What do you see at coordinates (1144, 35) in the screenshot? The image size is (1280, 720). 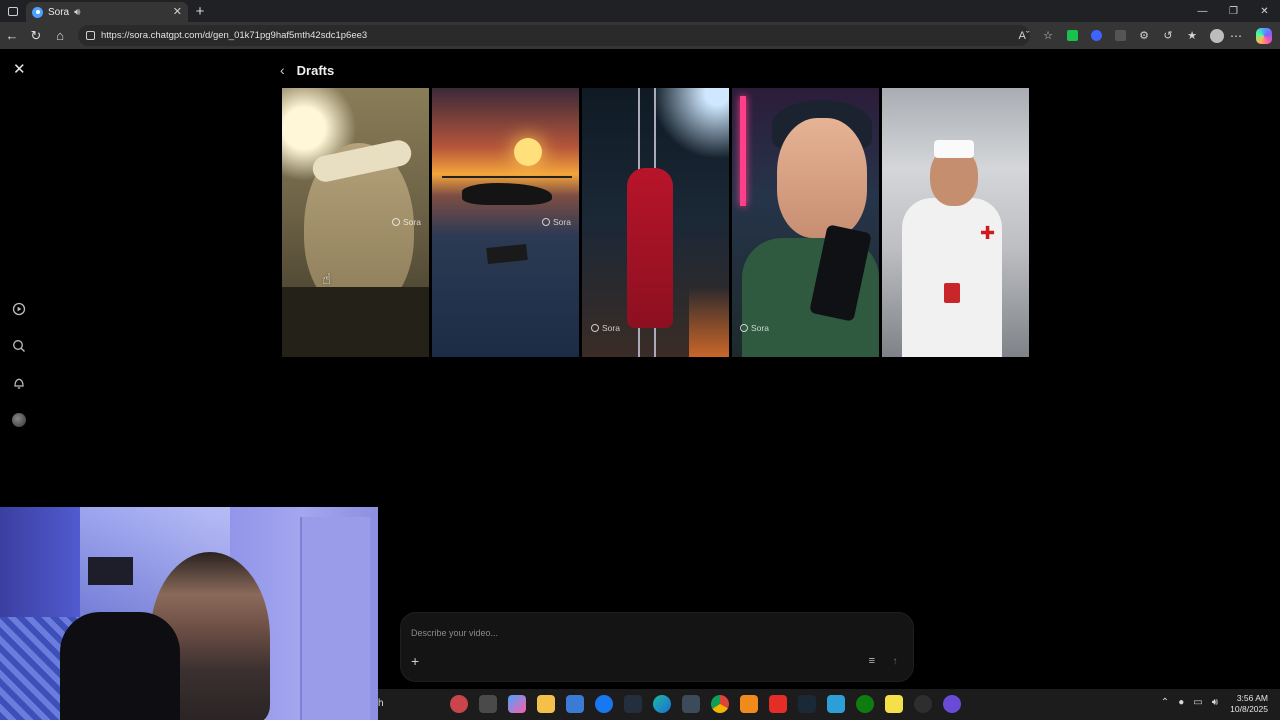 I see `extensions-puzzle-icon: ⚙` at bounding box center [1144, 35].